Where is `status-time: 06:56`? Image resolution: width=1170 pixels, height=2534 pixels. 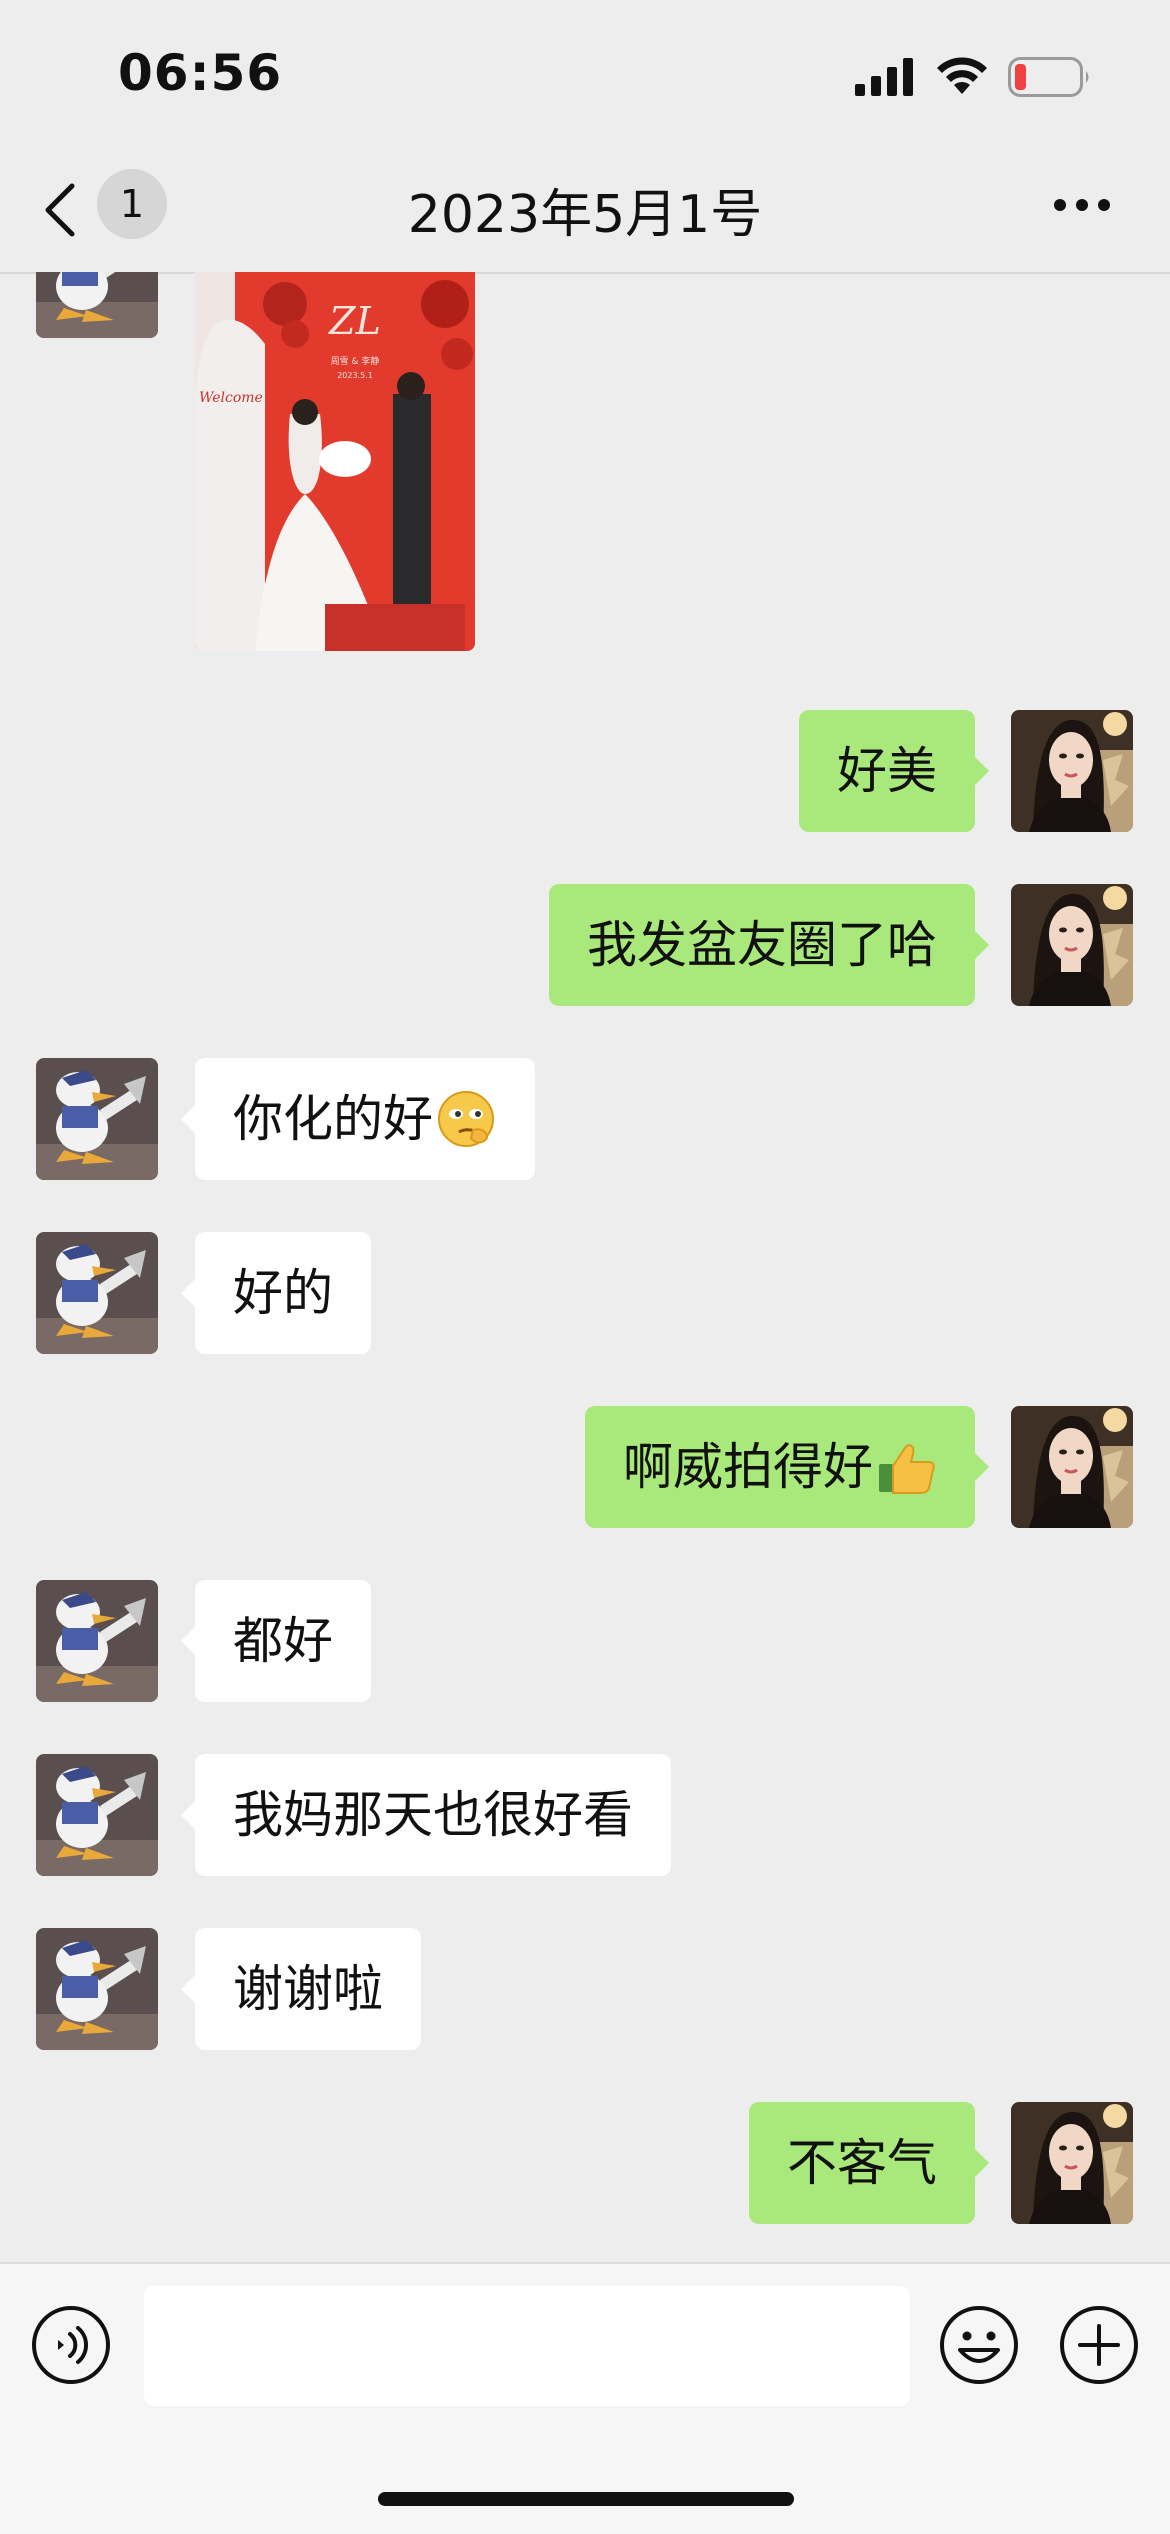
status-time: 06:56 is located at coordinates (200, 73).